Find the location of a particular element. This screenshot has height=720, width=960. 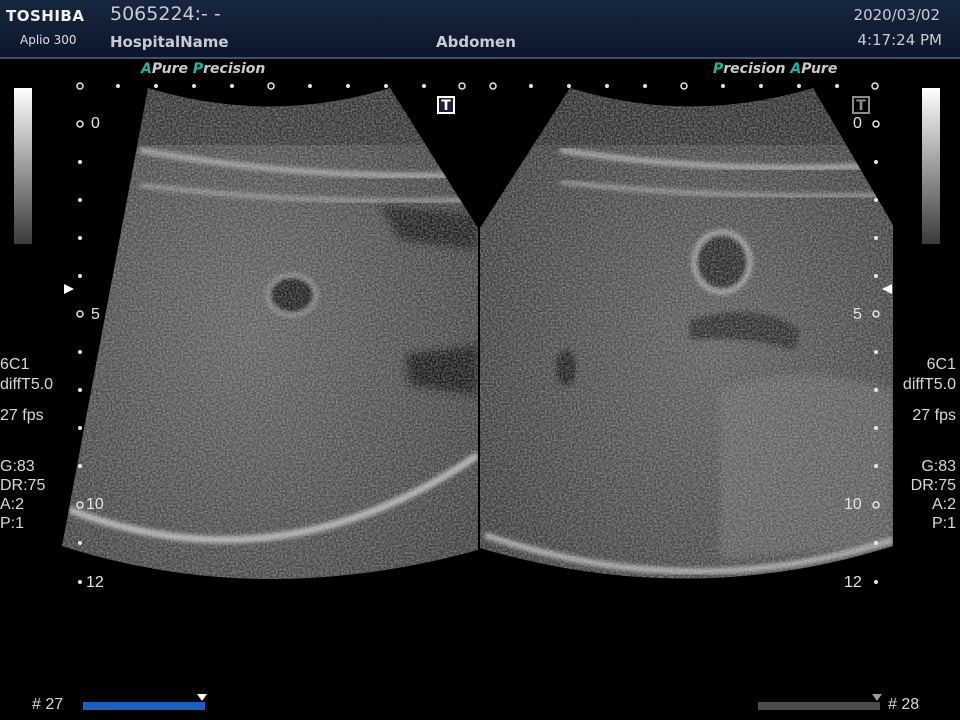

gain-info-right: G:83 DR:75 A:2 P:1 is located at coordinates (933, 495).